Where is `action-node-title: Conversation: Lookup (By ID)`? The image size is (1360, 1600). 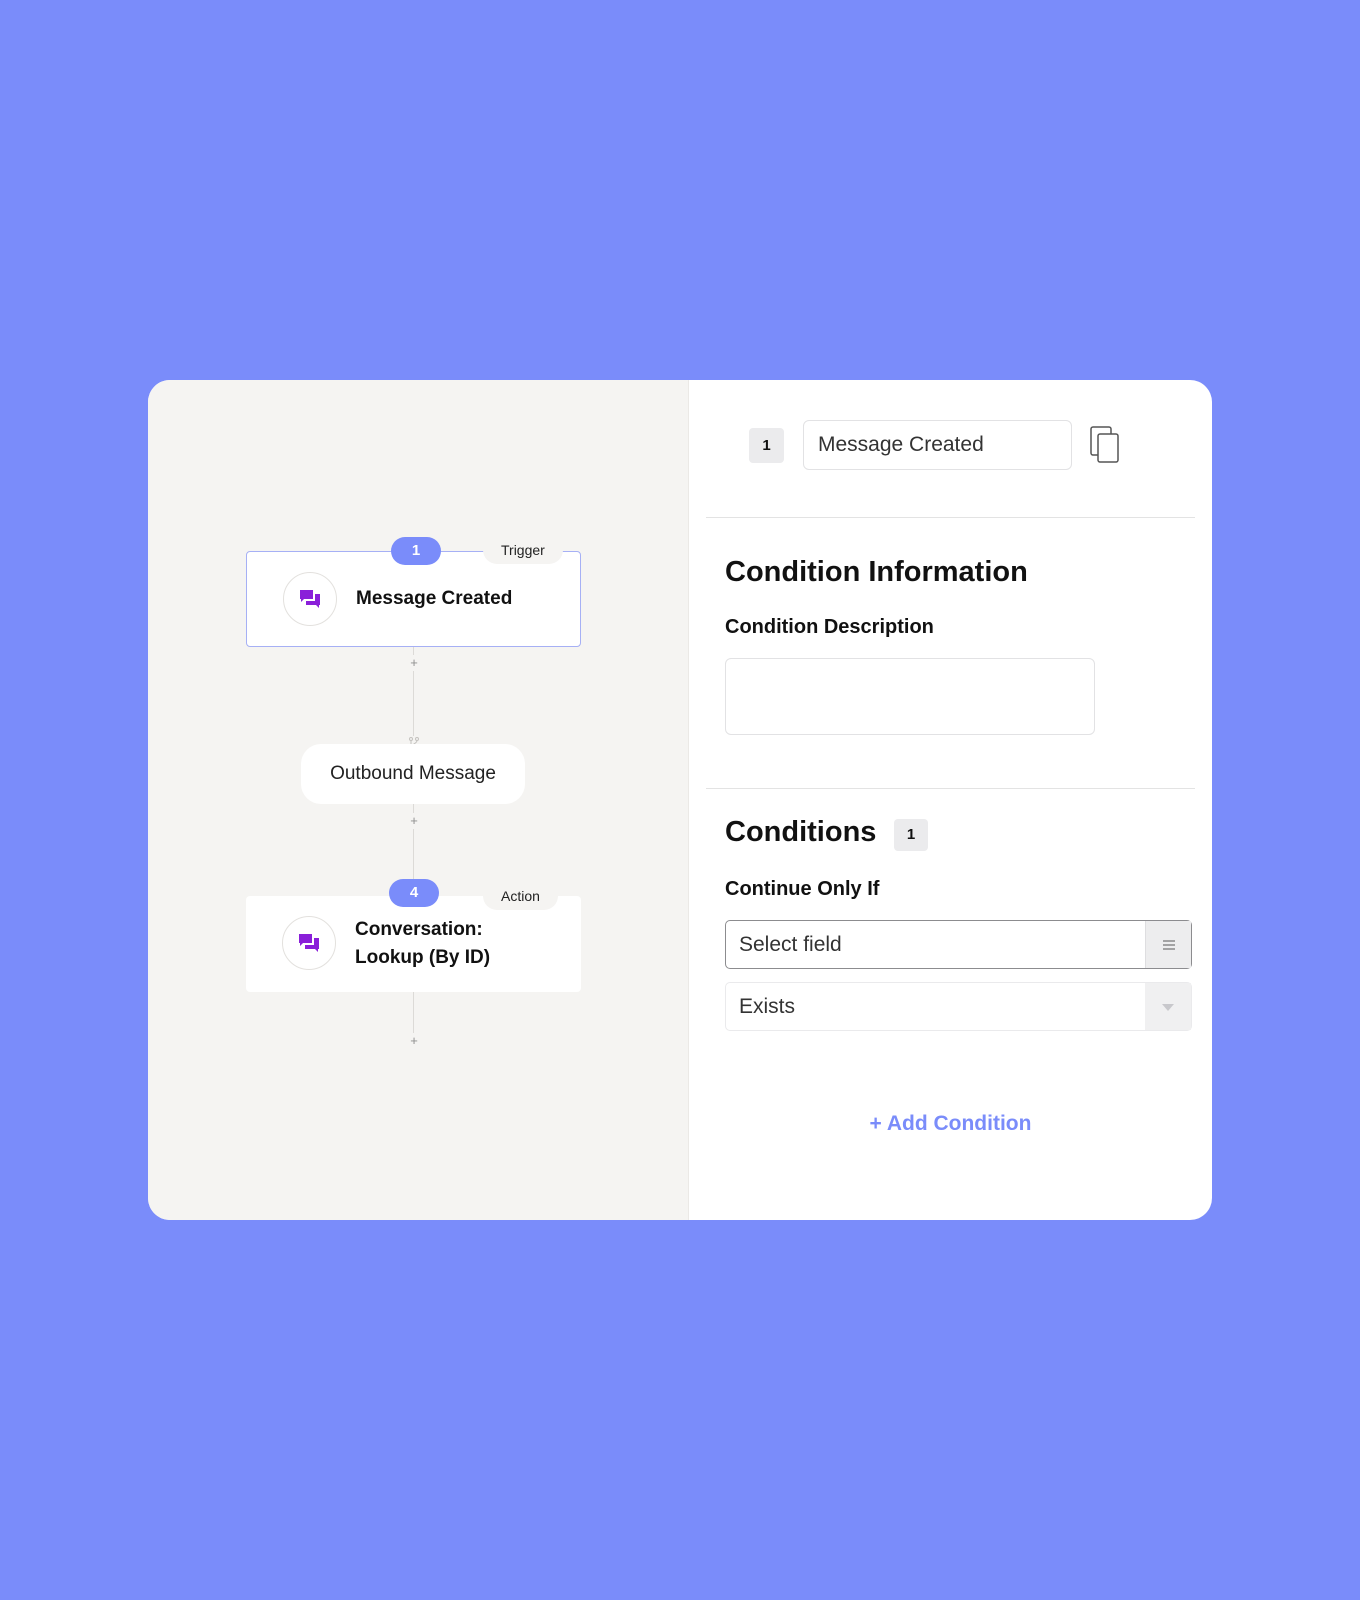 action-node-title: Conversation: Lookup (By ID) is located at coordinates (422, 944).